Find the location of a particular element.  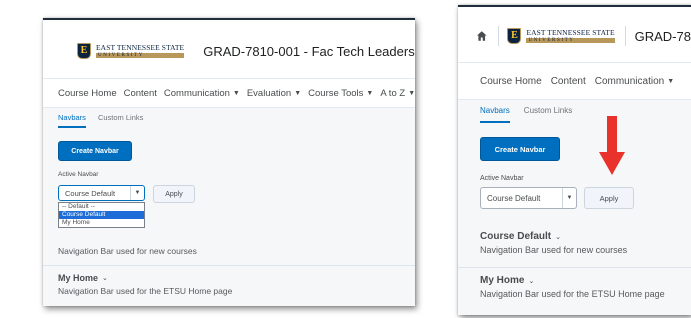

course-title: GRAD-78 is located at coordinates (663, 36).